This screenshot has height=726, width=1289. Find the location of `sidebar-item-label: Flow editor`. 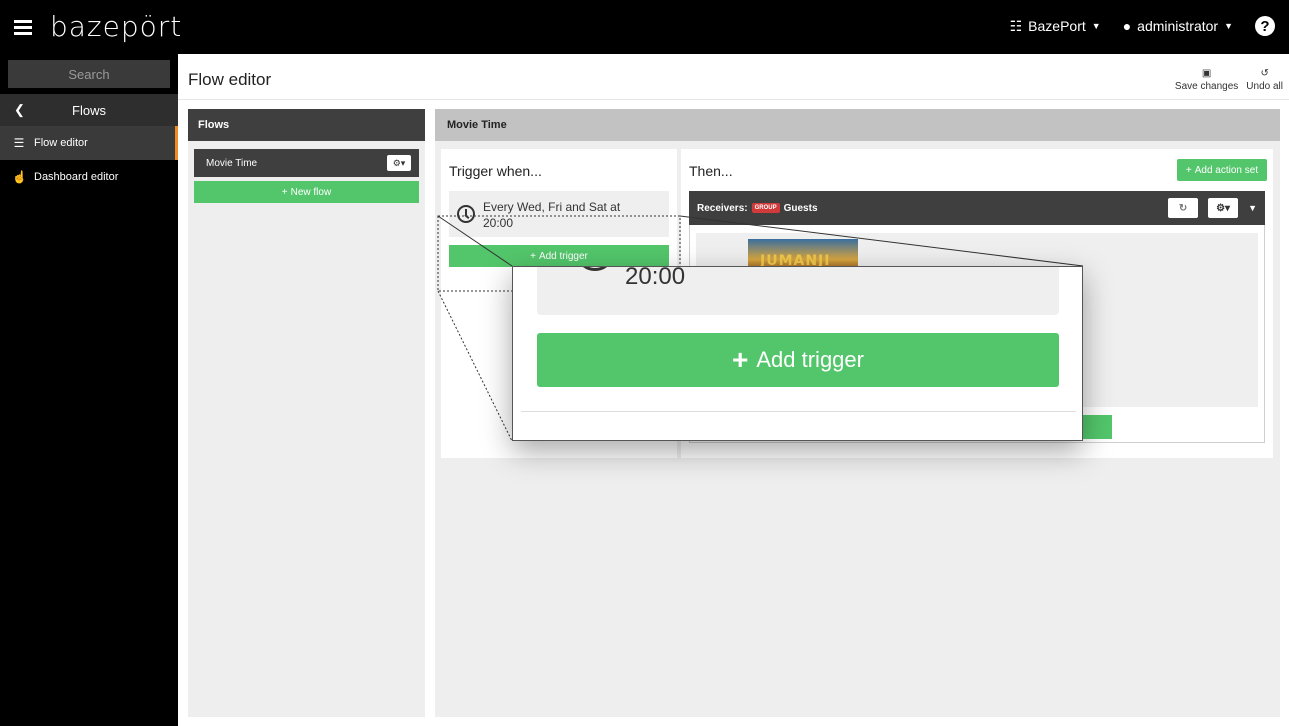

sidebar-item-label: Flow editor is located at coordinates (61, 143).